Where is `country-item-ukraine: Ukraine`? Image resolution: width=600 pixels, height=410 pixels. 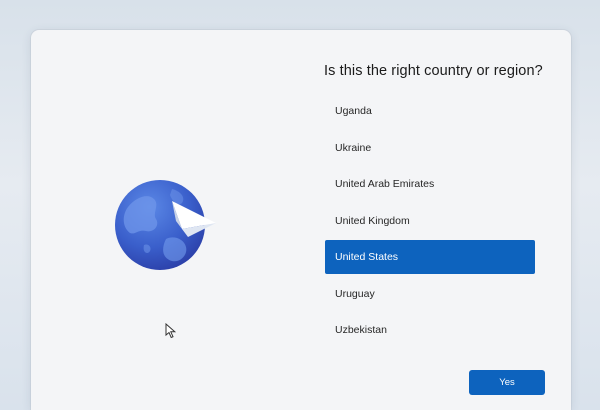
country-item-ukraine: Ukraine is located at coordinates (430, 148).